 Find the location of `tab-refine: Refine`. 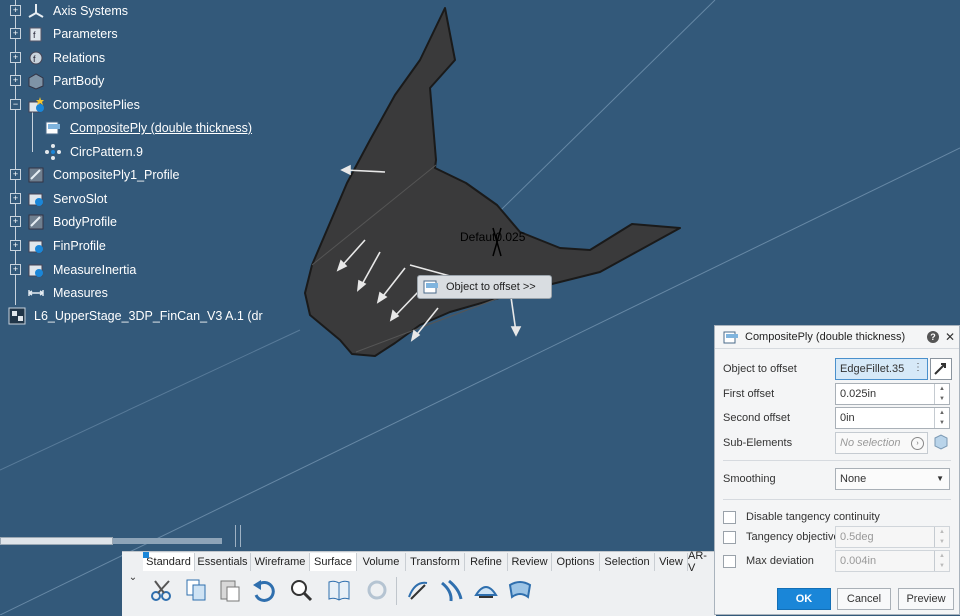

tab-refine: Refine is located at coordinates (486, 562).